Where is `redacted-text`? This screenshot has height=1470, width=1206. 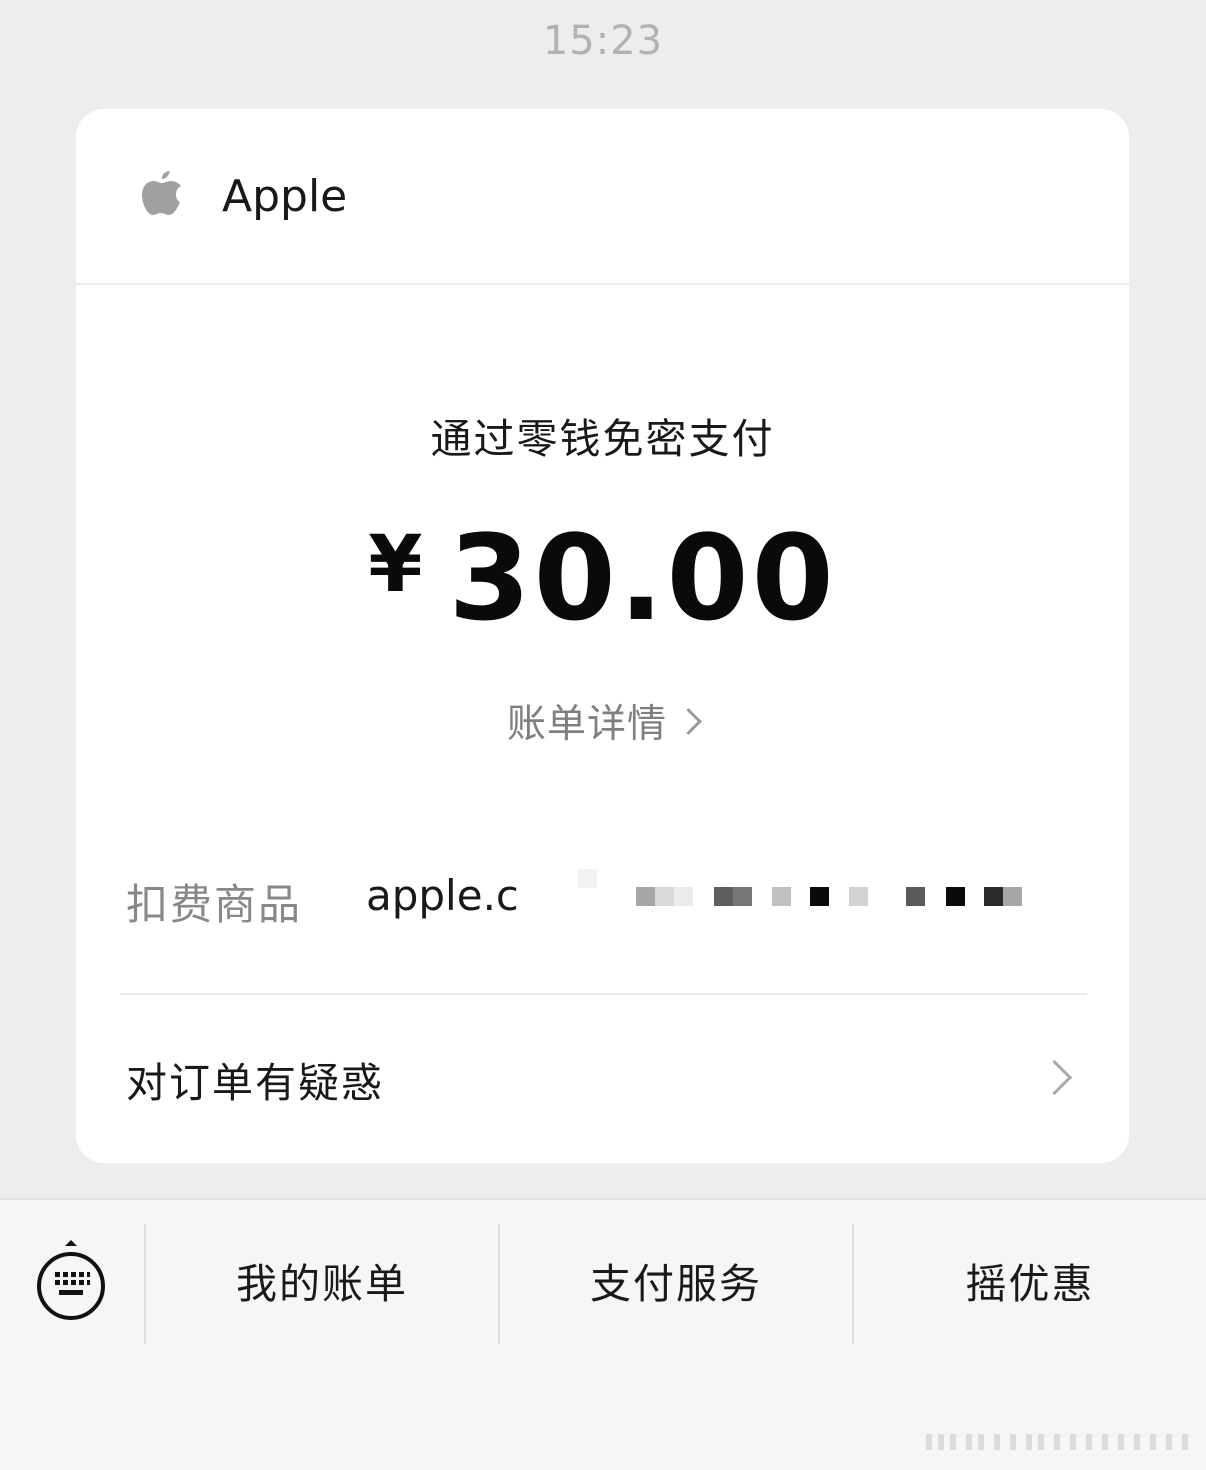
redacted-text is located at coordinates (776, 899).